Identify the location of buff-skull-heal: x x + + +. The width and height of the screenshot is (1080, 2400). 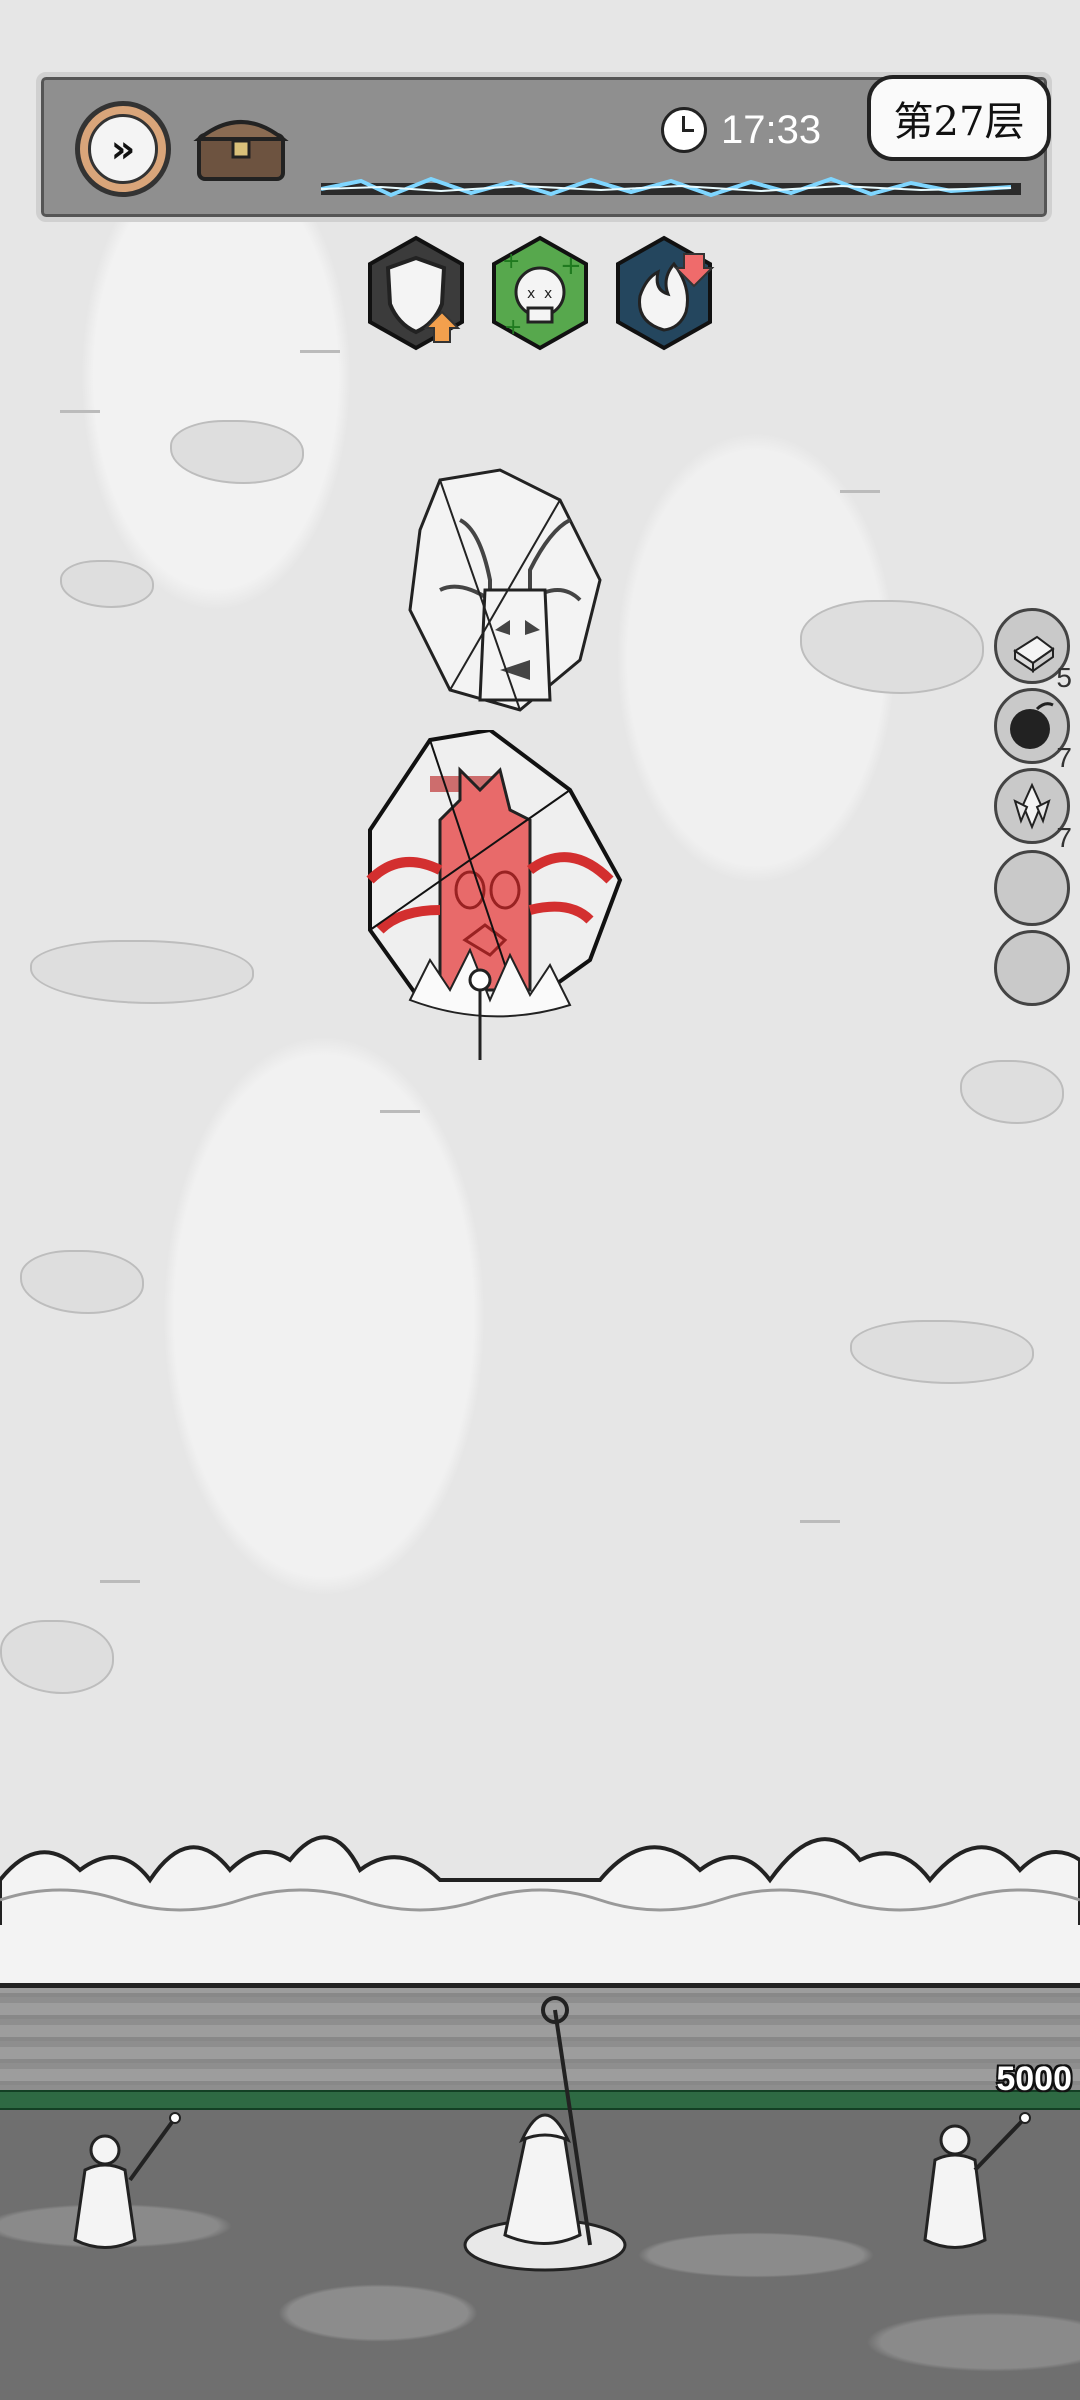
(540, 293).